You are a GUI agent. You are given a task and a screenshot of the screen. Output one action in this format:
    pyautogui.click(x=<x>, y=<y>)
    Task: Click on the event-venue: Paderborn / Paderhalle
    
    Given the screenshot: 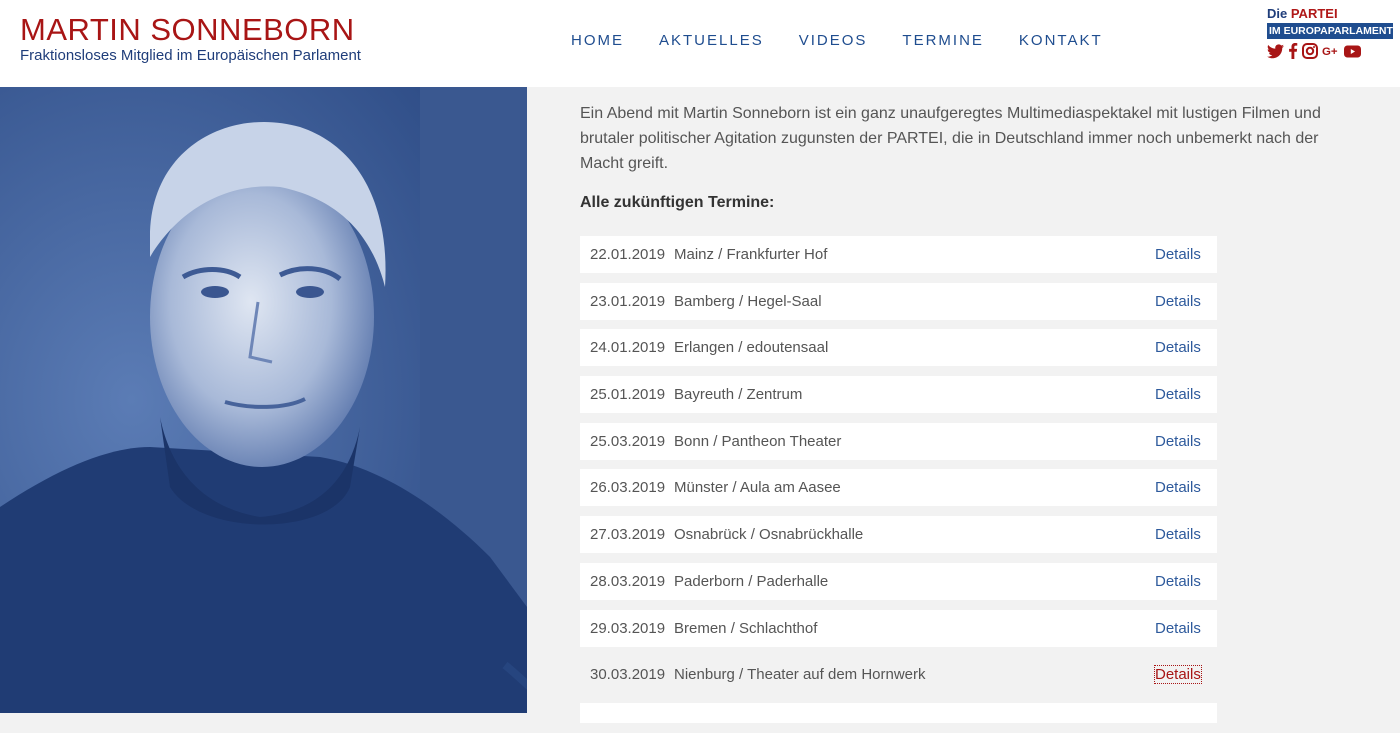 What is the action you would take?
    pyautogui.click(x=751, y=581)
    